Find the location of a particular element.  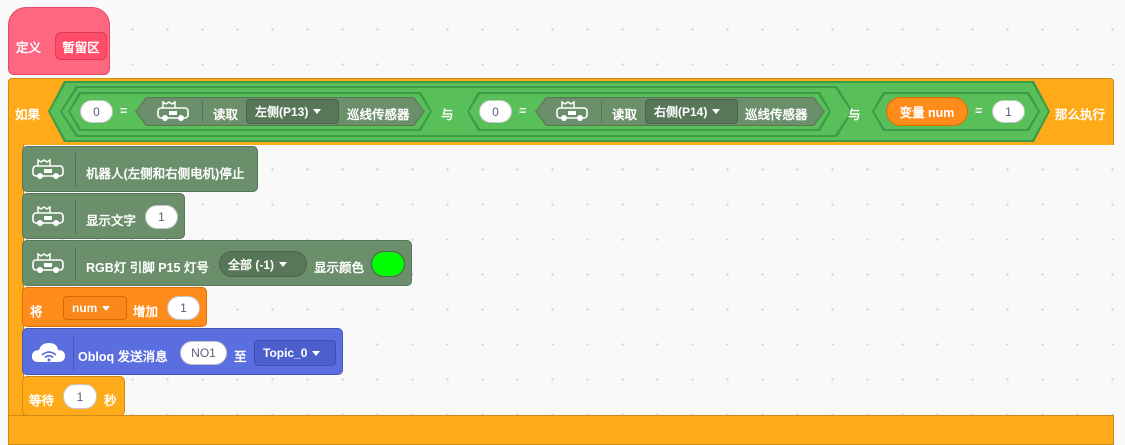

wait-block: 等待 1 秒 is located at coordinates (73, 396).